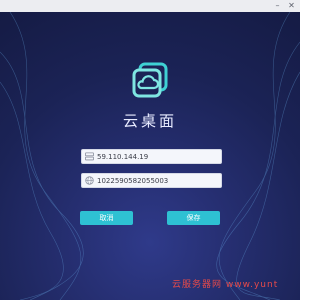 The image size is (320, 300). I want to click on server-address-input, so click(157, 156).